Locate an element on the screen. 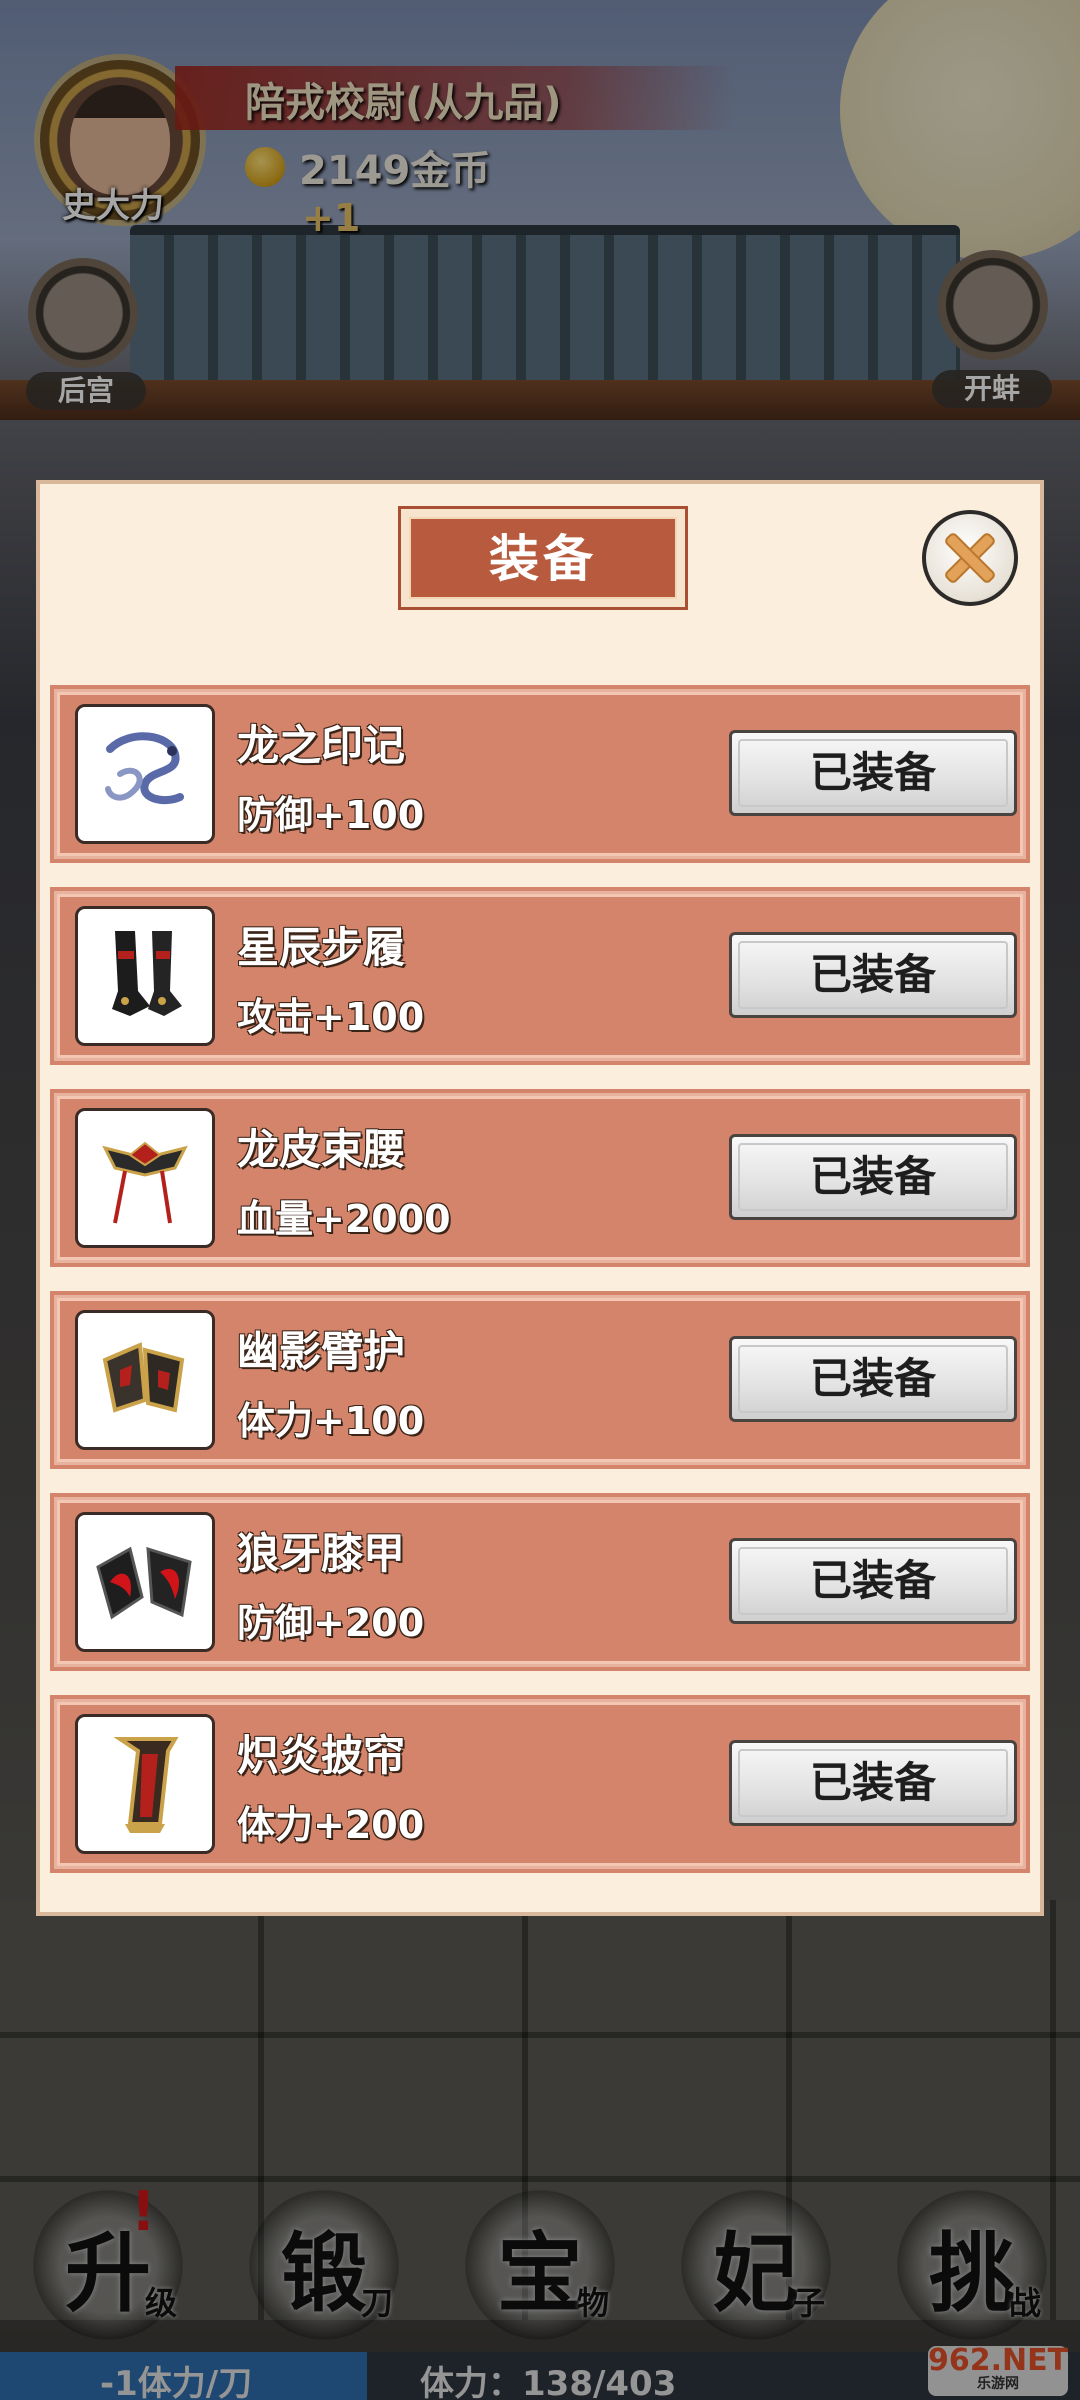  equipment-item: 狼牙膝甲 防御+200 已装备 is located at coordinates (540, 1582).